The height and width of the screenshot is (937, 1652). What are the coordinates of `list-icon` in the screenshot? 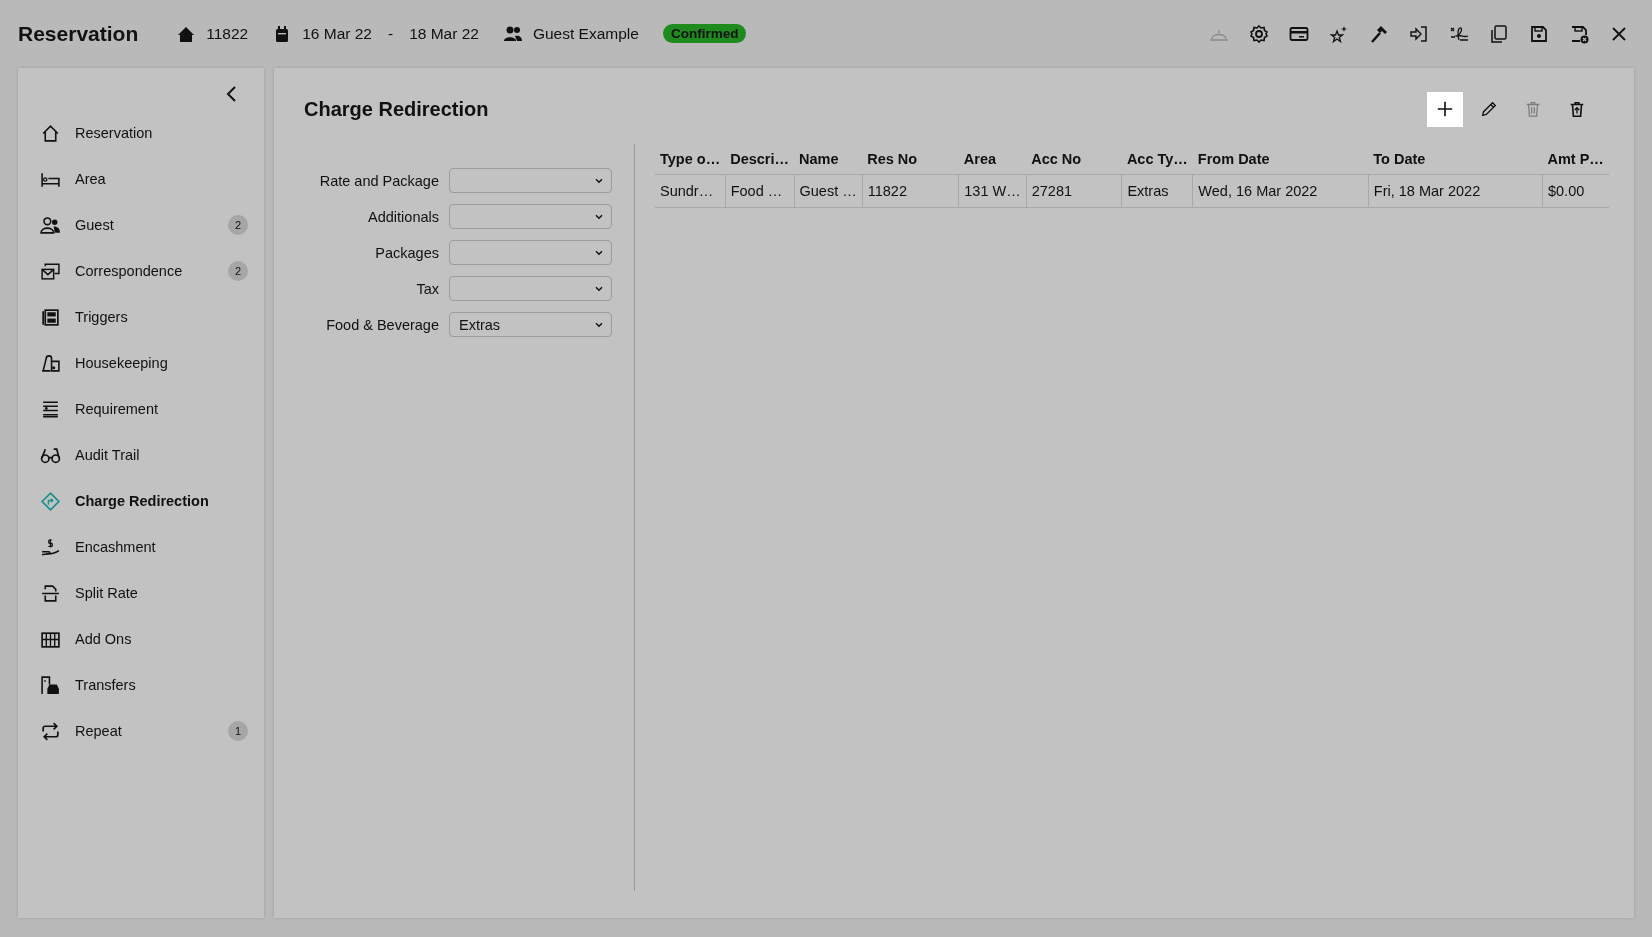 It's located at (50, 409).